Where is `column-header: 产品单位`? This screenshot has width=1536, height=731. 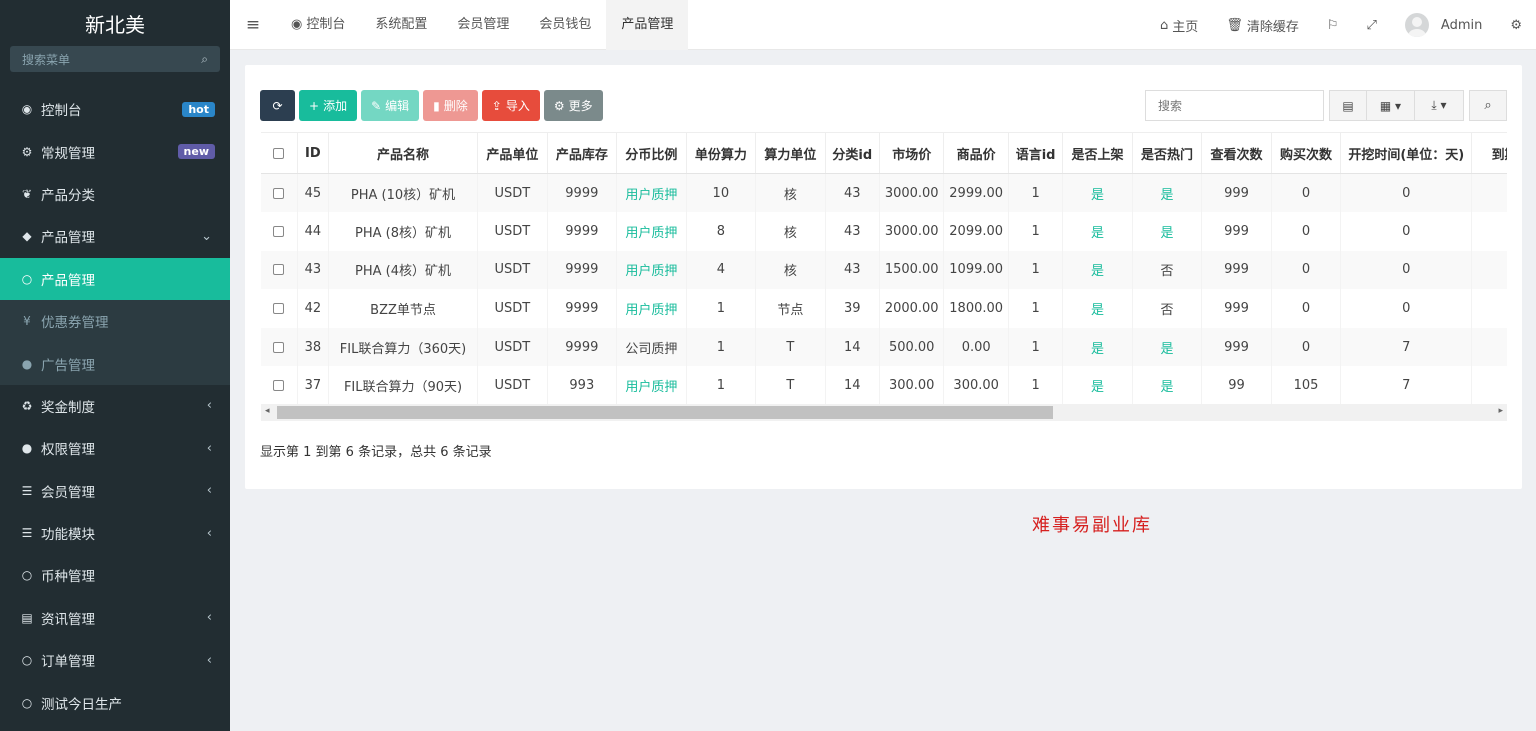 column-header: 产品单位 is located at coordinates (512, 153).